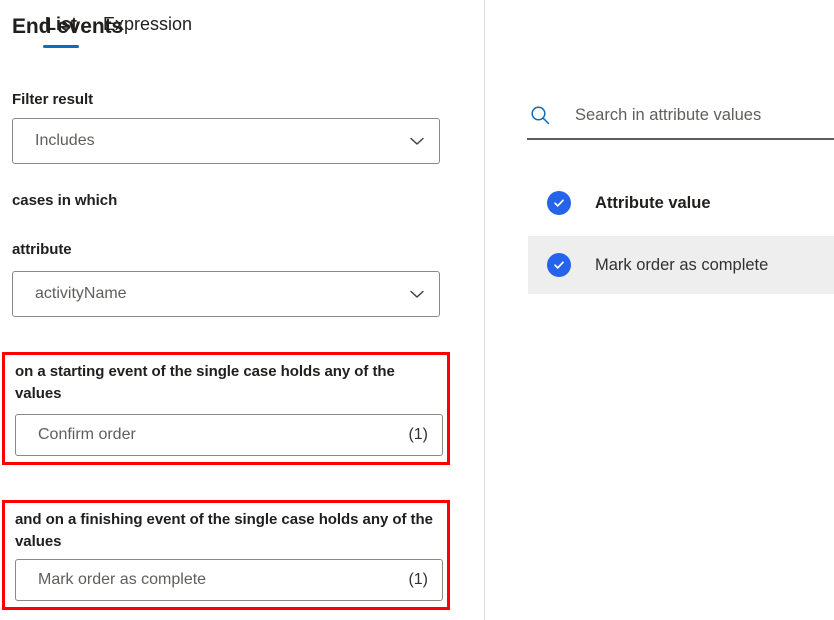 The height and width of the screenshot is (620, 834). I want to click on starting-event-values-count: (1), so click(418, 434).